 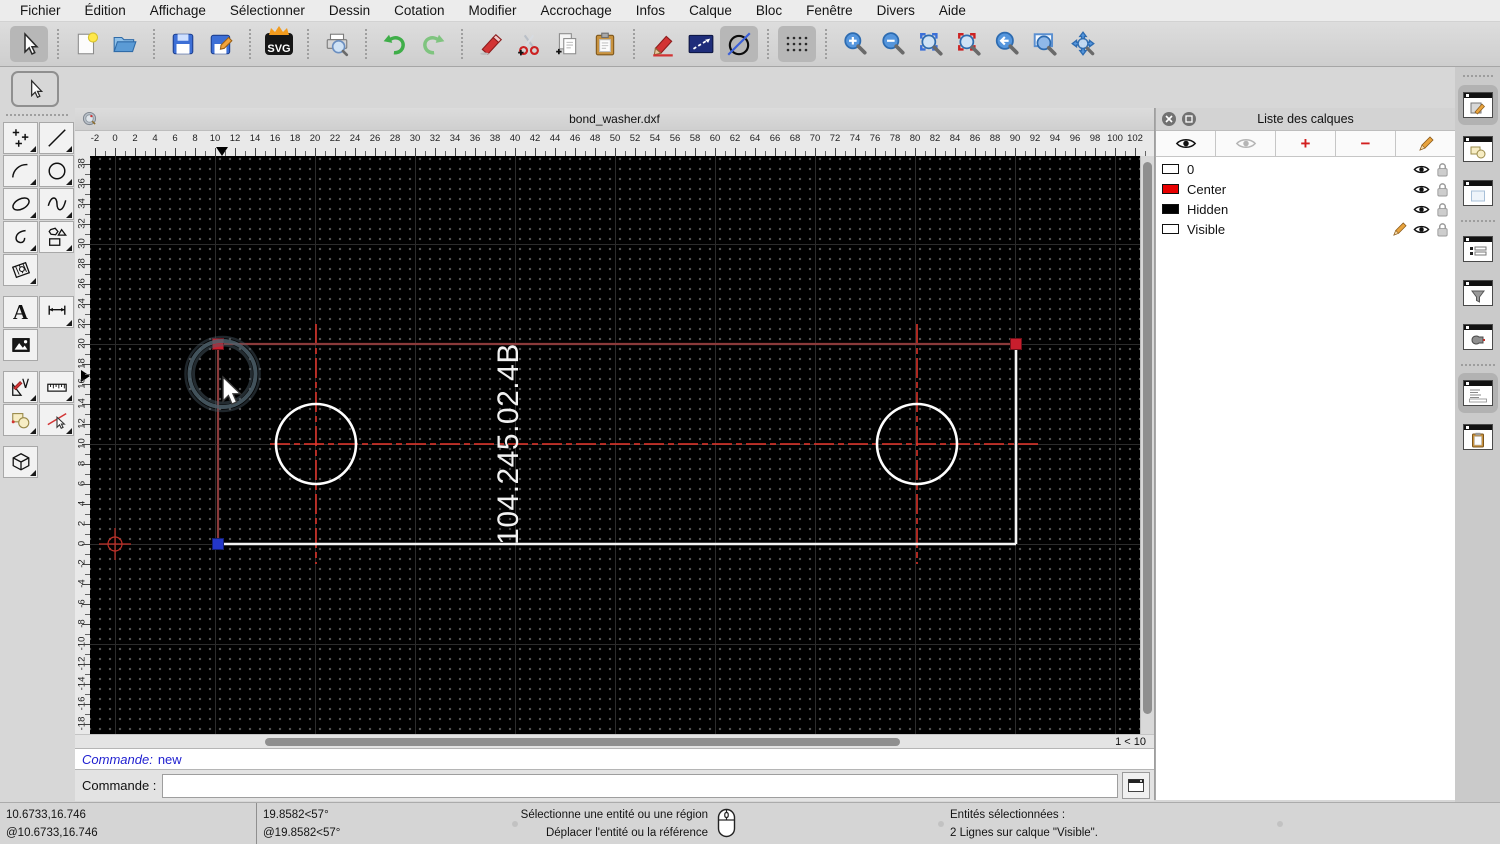 I want to click on snap-grid-button, so click(x=797, y=44).